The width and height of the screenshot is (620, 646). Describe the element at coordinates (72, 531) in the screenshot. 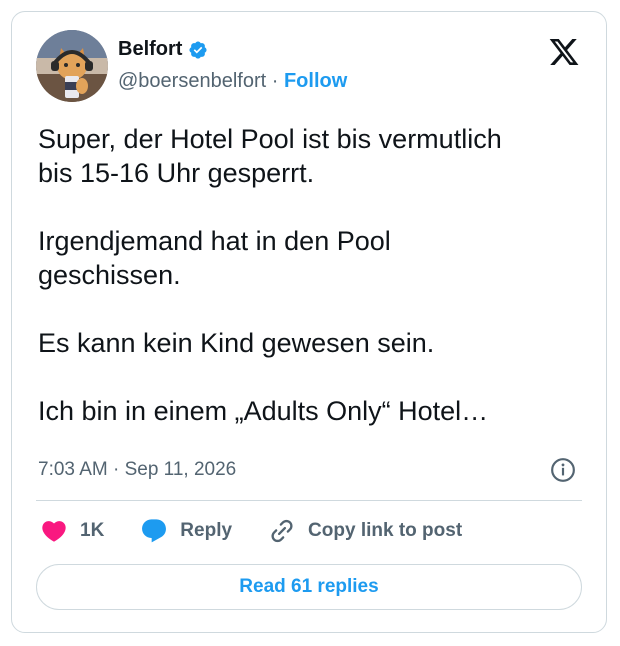

I see `like-button: 1K` at that location.